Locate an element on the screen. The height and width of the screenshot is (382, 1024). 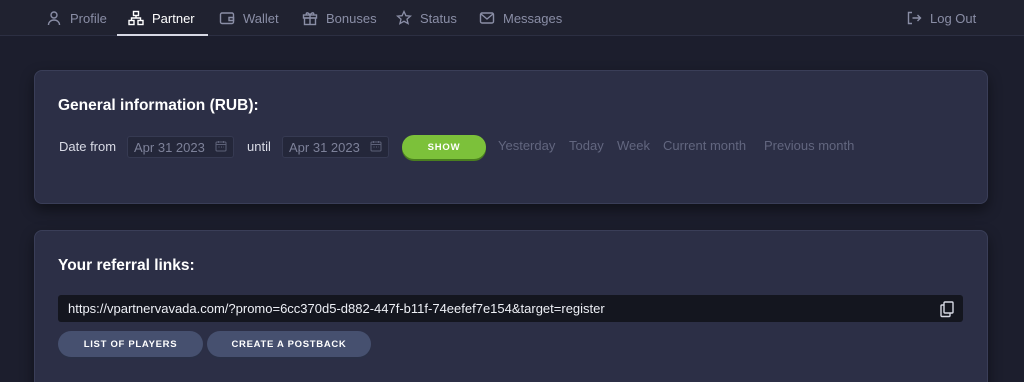
until-label: until is located at coordinates (259, 146).